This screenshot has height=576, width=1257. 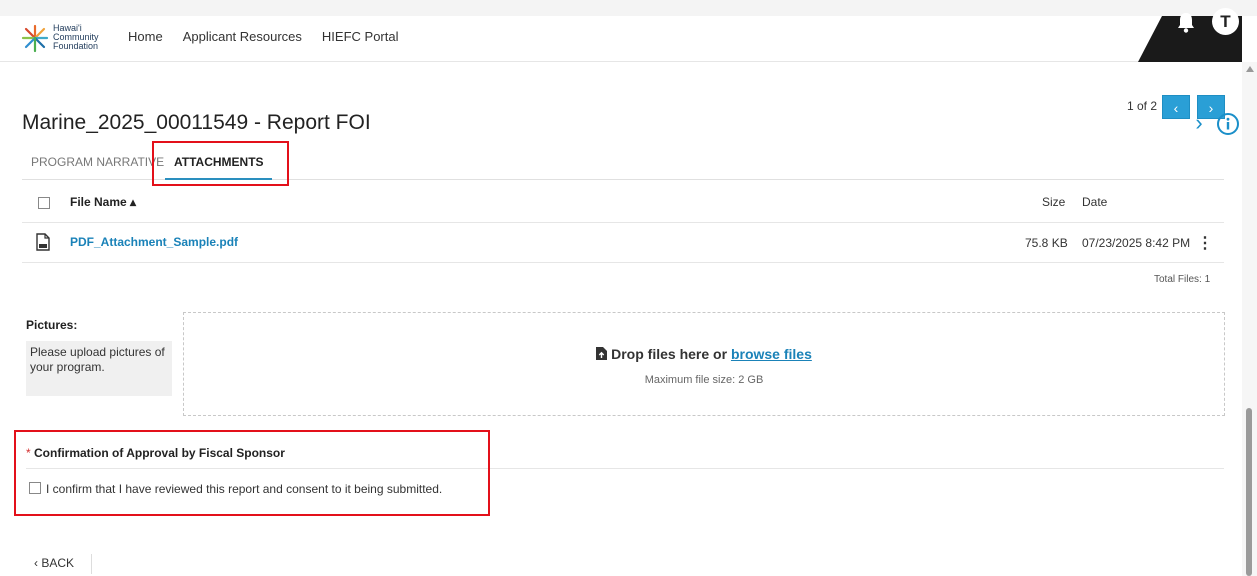 I want to click on nav-applicant-resources: Applicant Resources, so click(x=242, y=36).